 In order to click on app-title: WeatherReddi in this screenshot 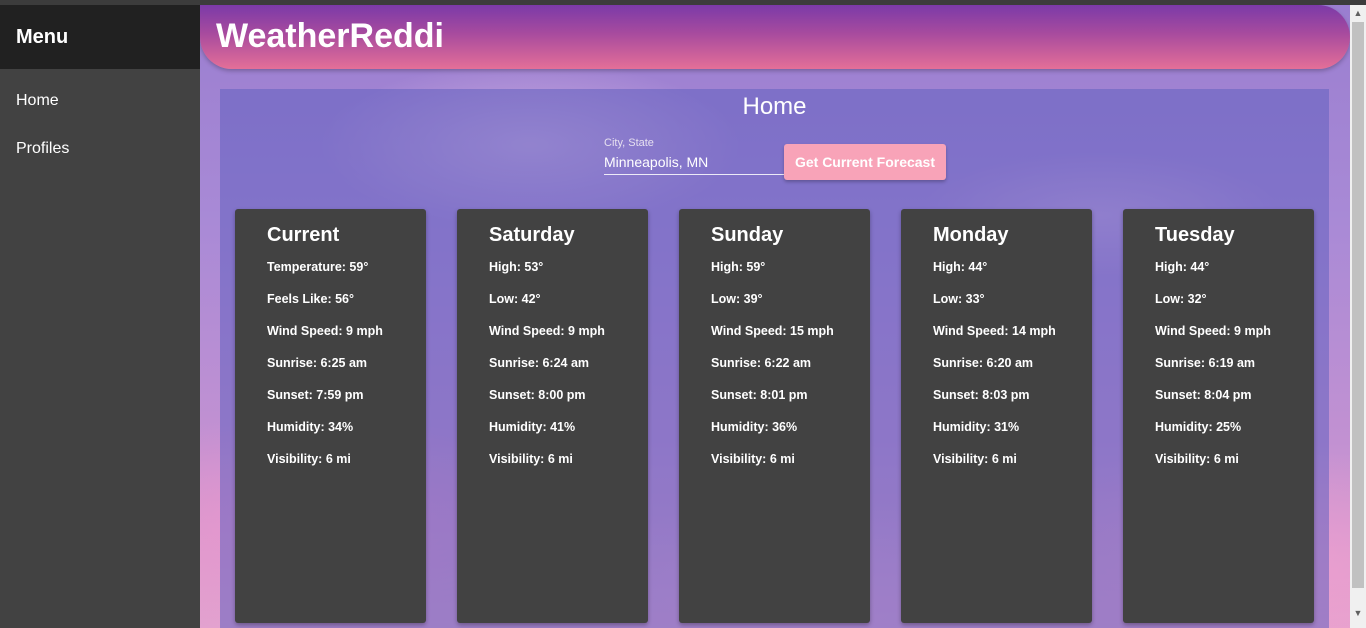, I will do `click(330, 36)`.